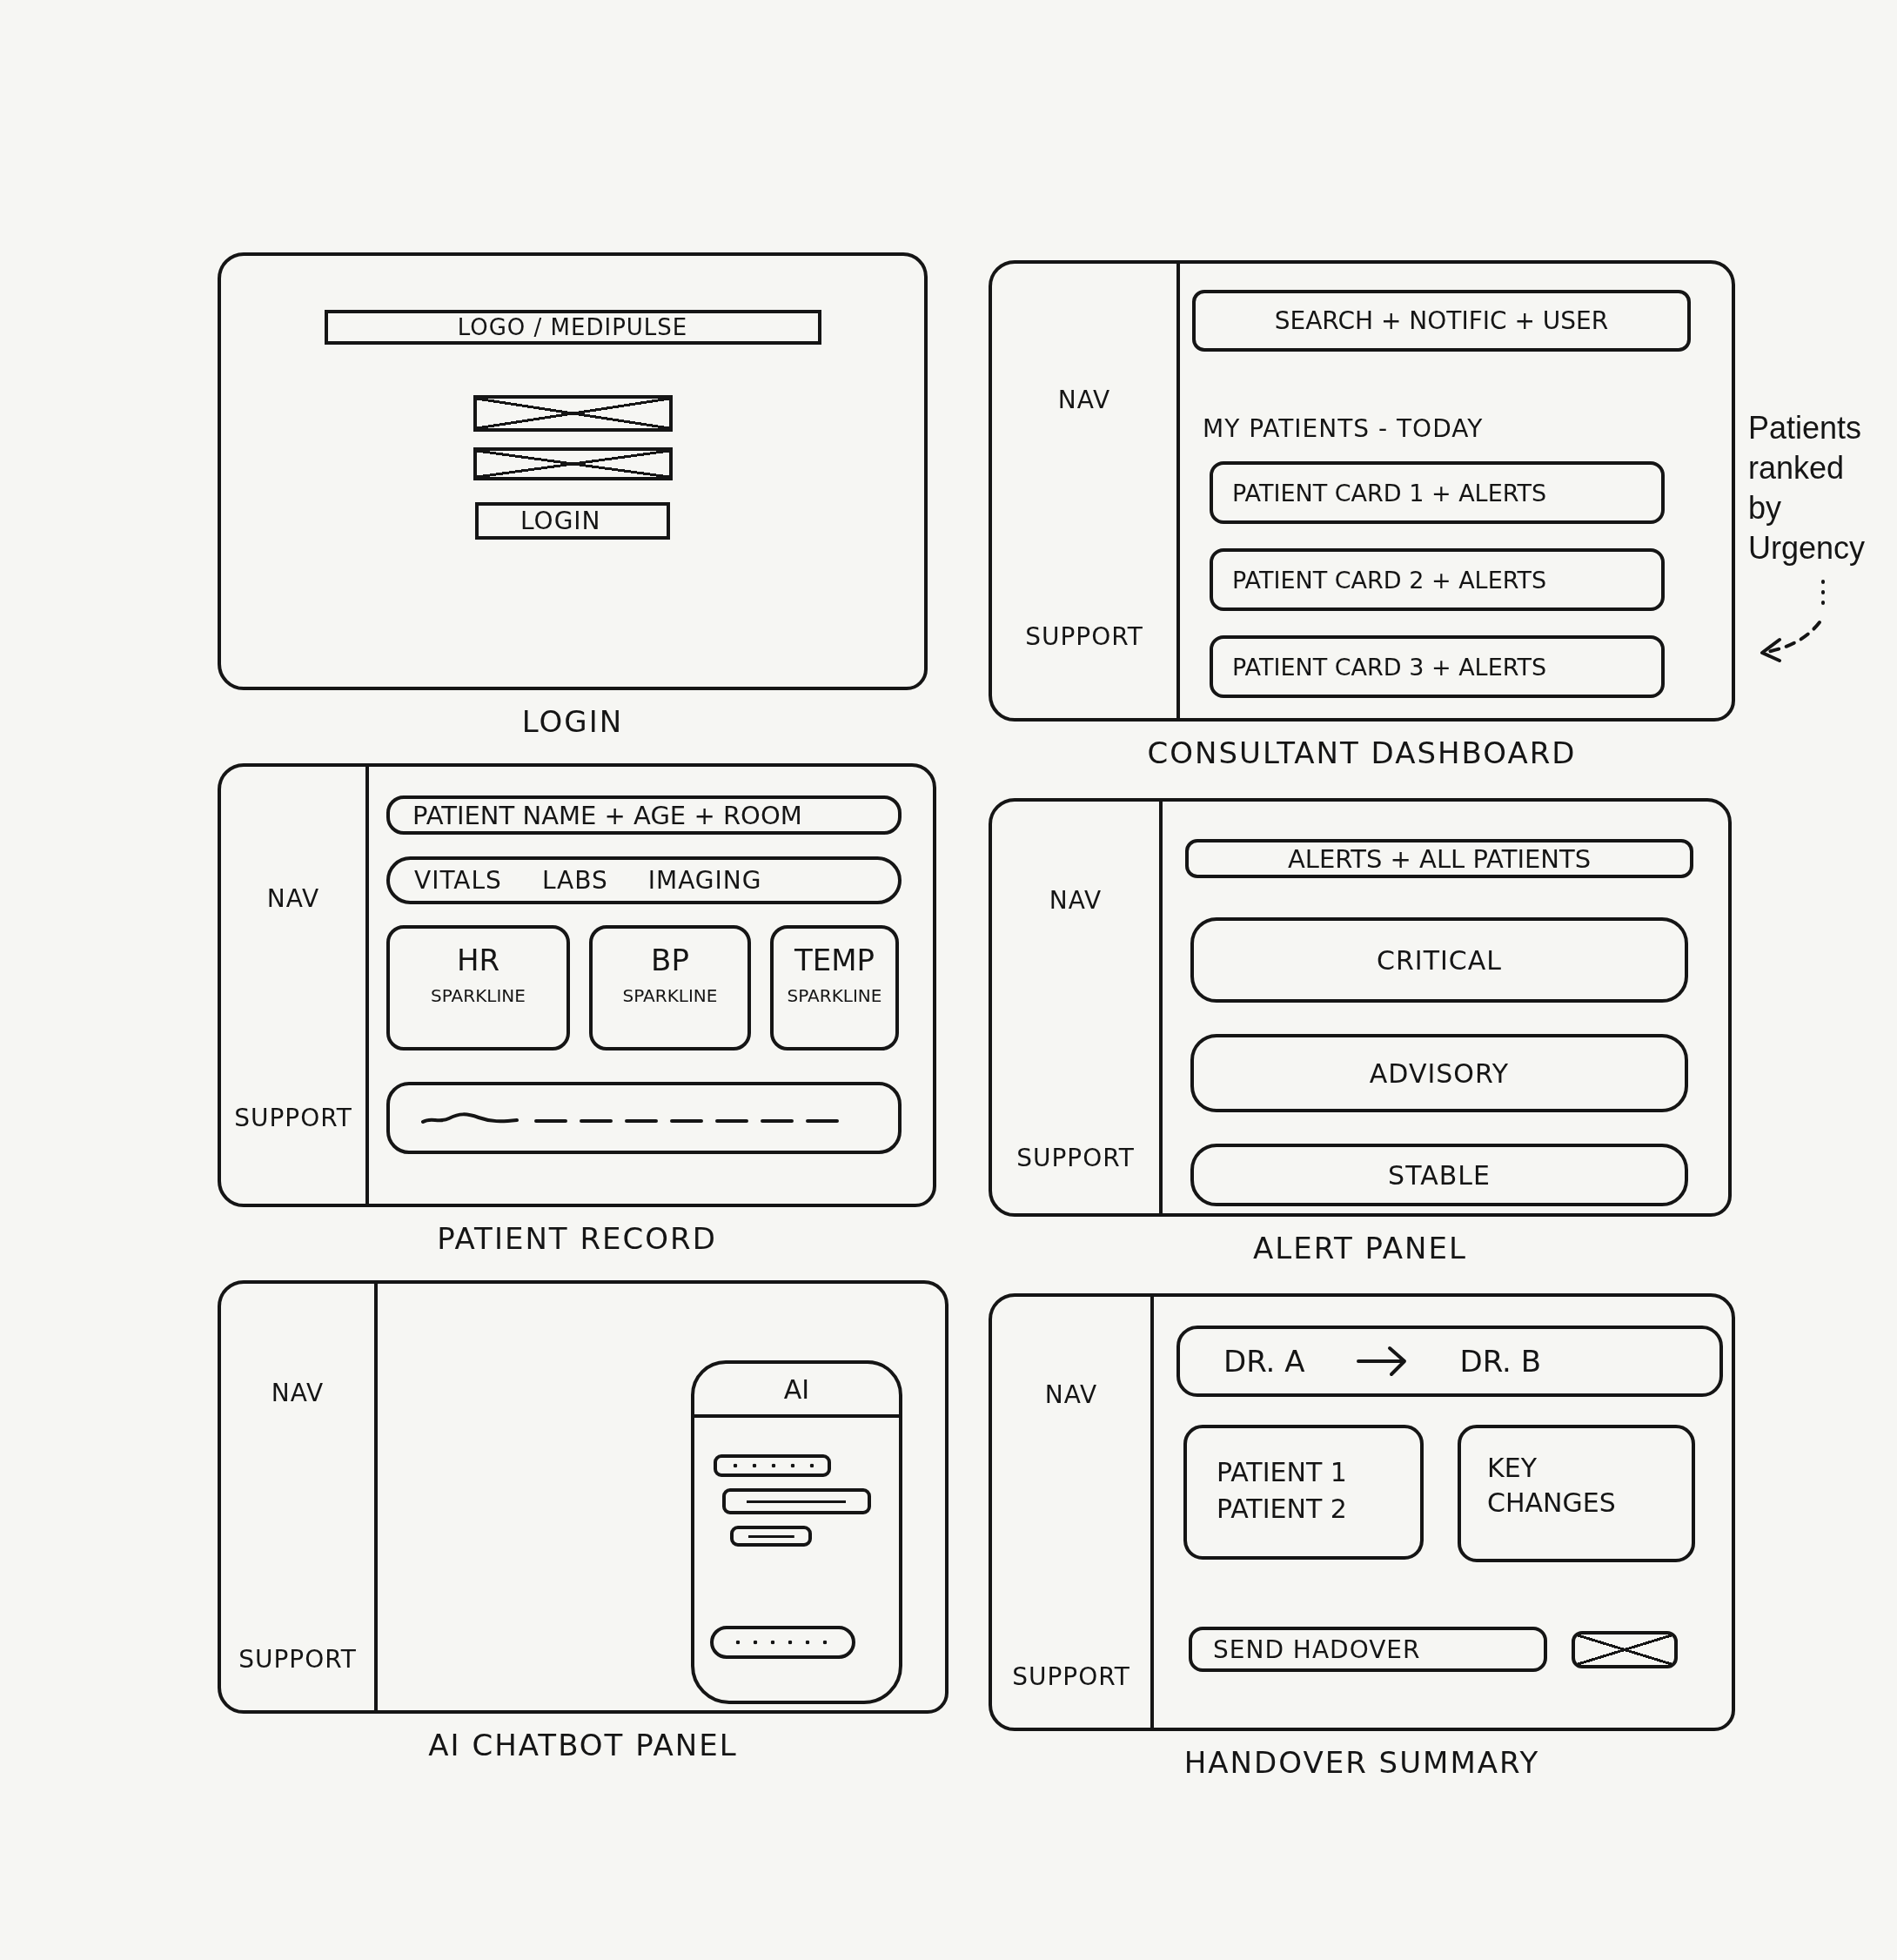 The image size is (1897, 1960). Describe the element at coordinates (1282, 1472) in the screenshot. I see `patient-name: PATIENT 1` at that location.